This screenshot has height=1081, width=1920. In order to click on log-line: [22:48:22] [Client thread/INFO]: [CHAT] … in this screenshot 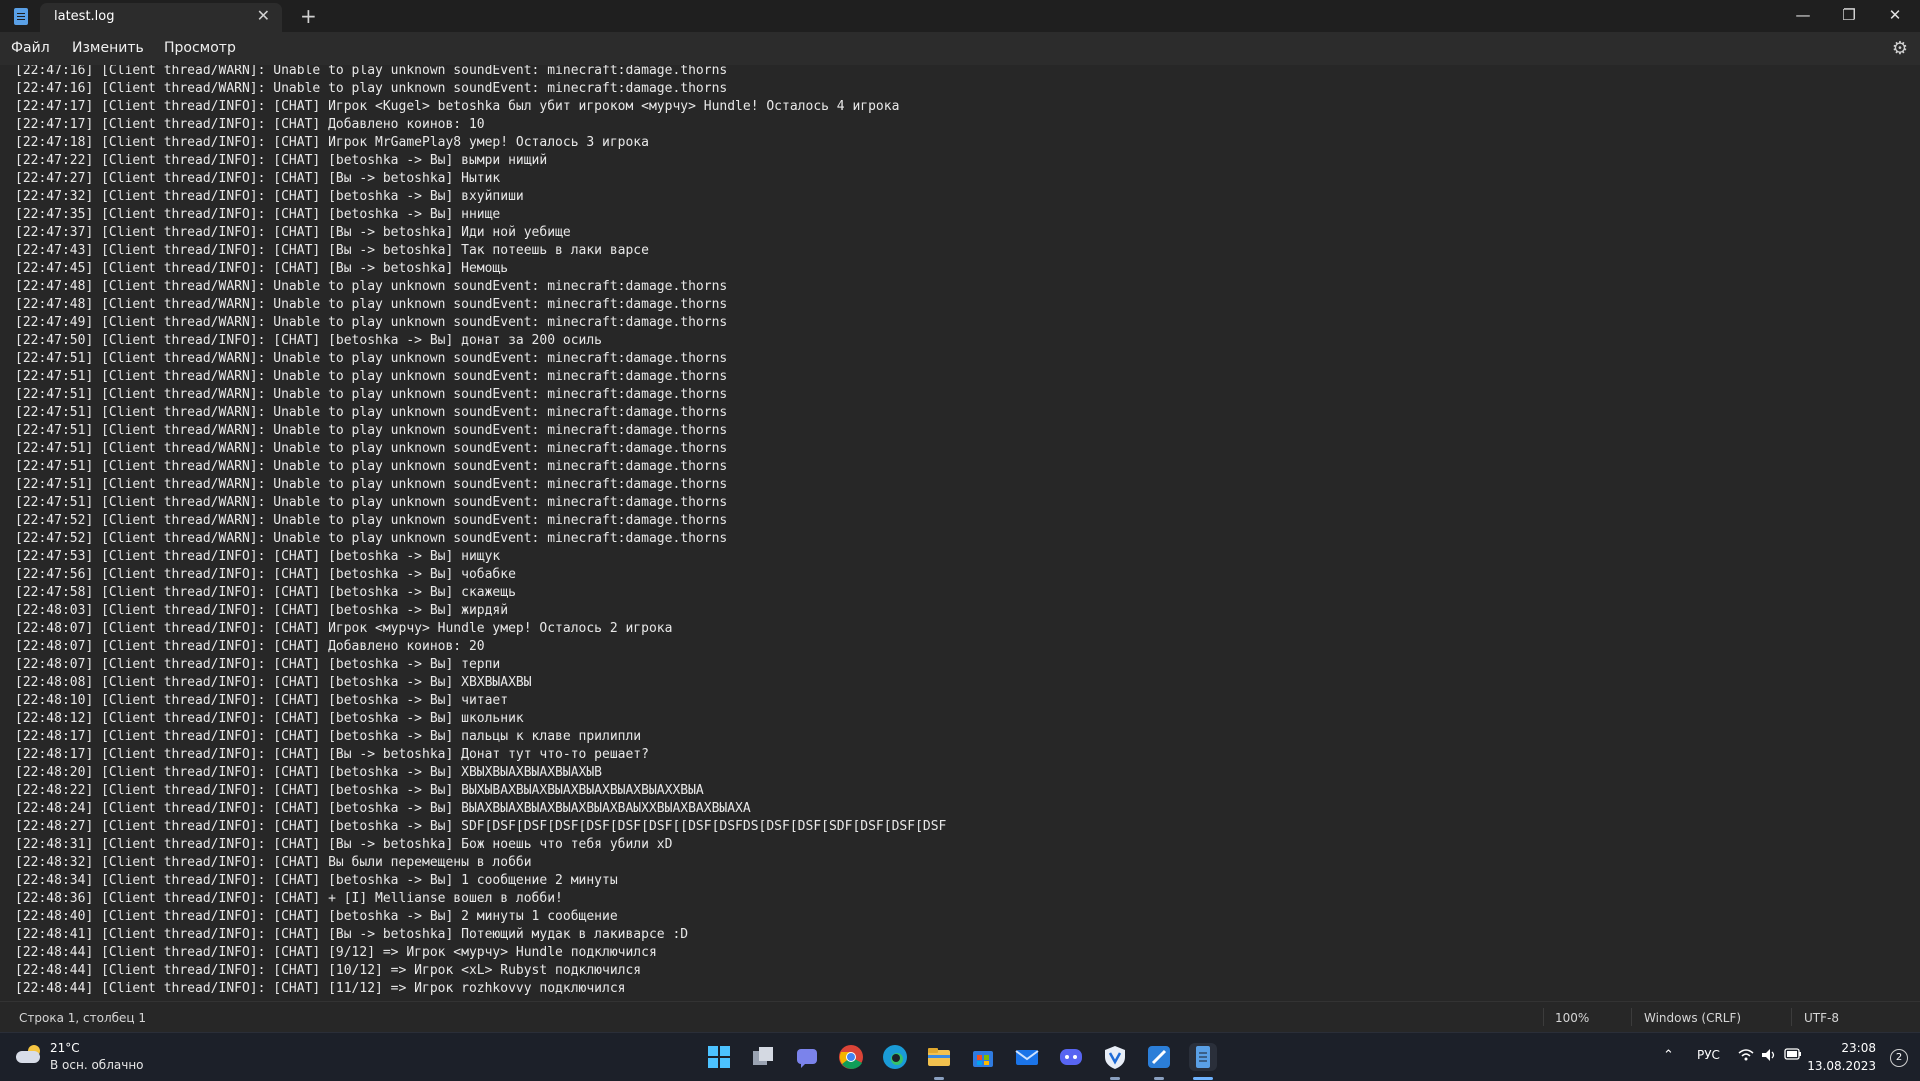, I will do `click(359, 790)`.